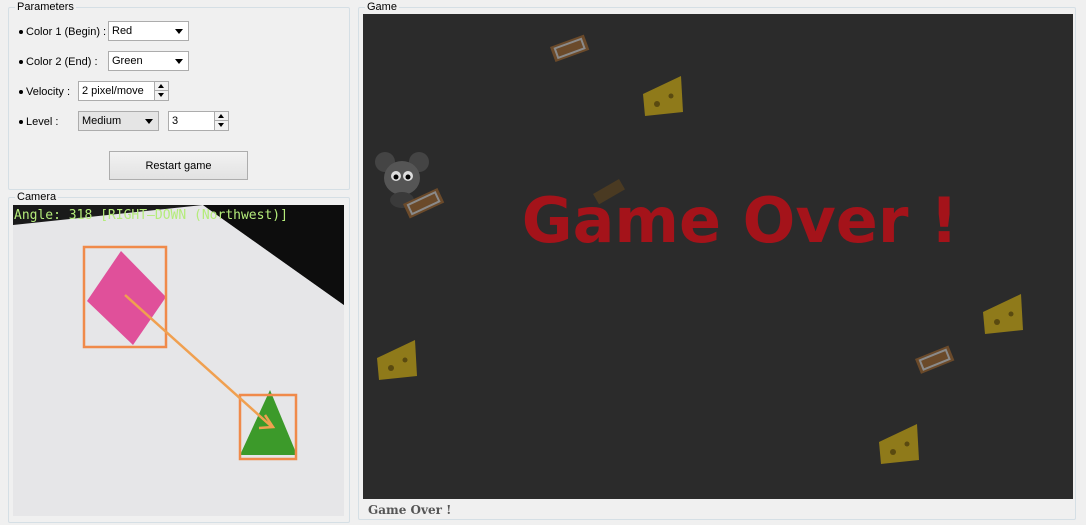 The width and height of the screenshot is (1086, 525). Describe the element at coordinates (48, 92) in the screenshot. I see `velocity-label: Velocity :` at that location.